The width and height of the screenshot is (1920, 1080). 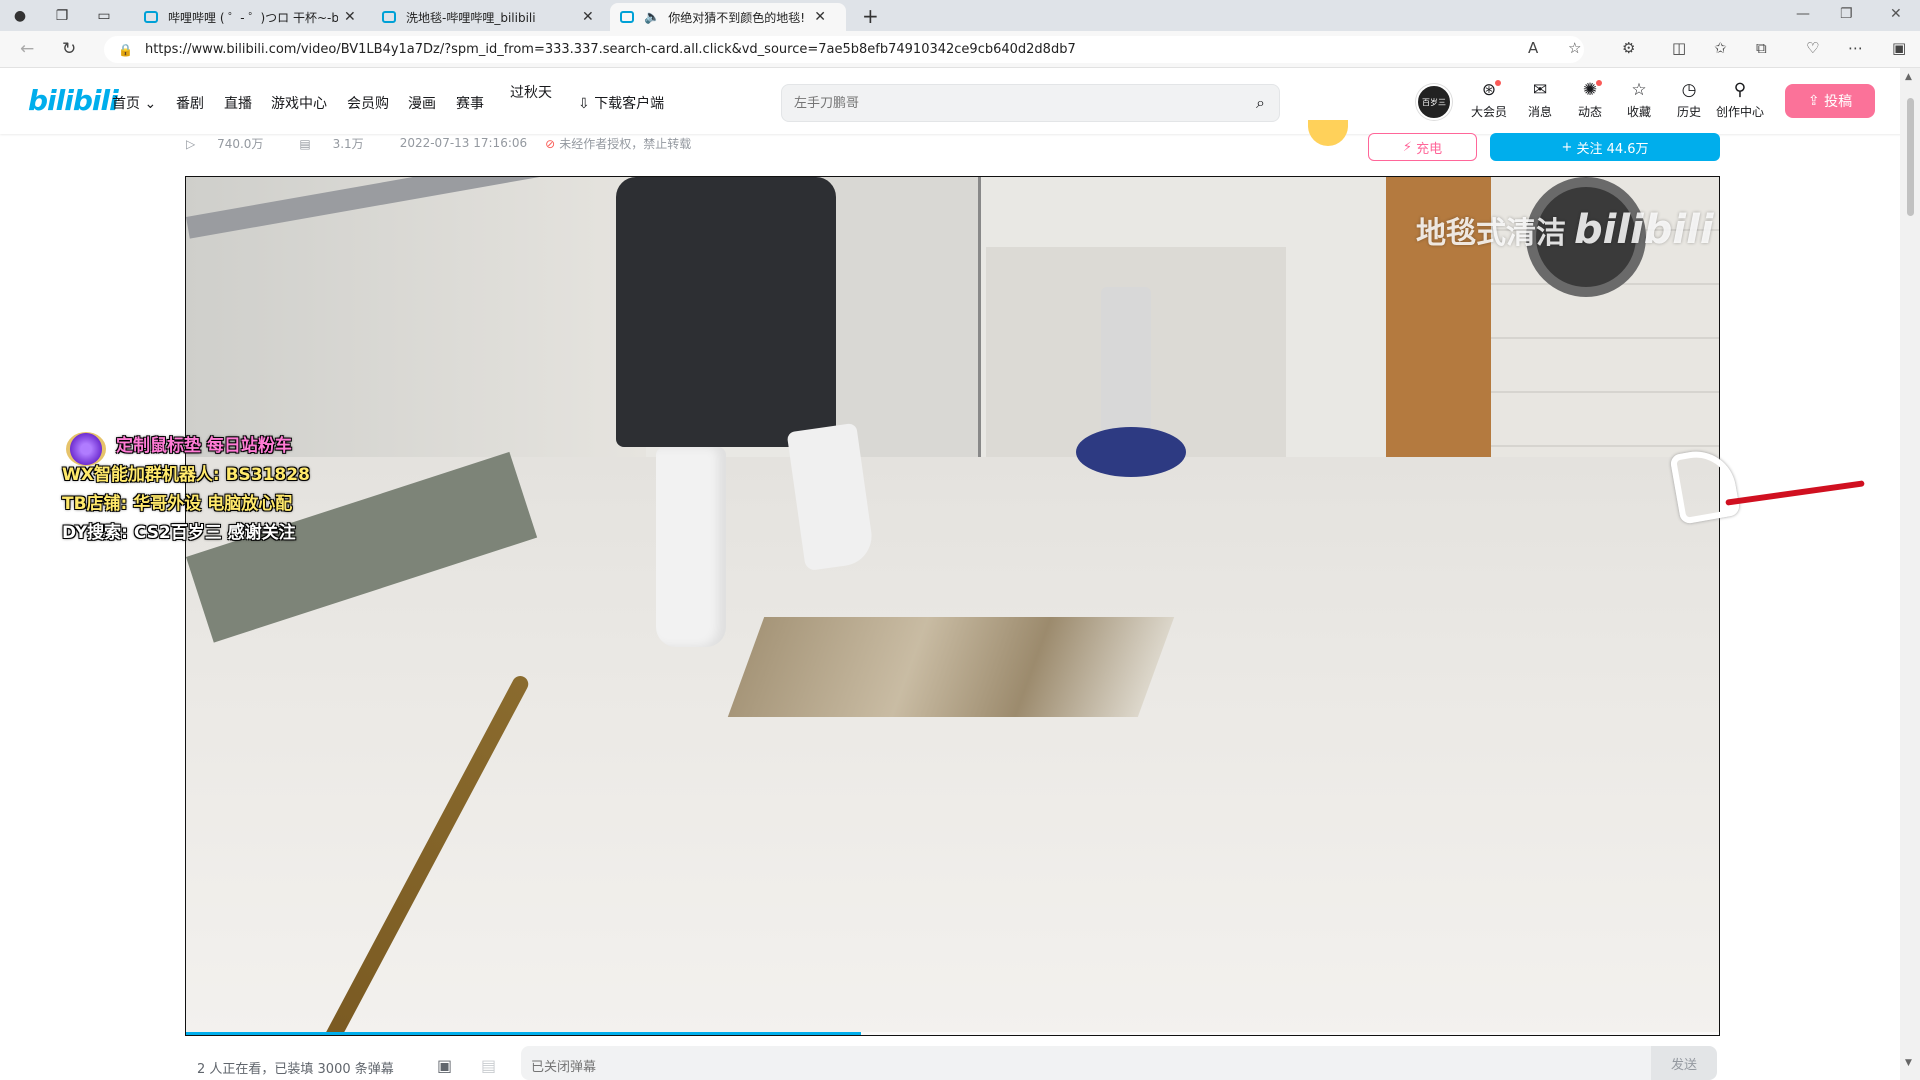 What do you see at coordinates (1540, 90) in the screenshot?
I see `message-icon: ✉` at bounding box center [1540, 90].